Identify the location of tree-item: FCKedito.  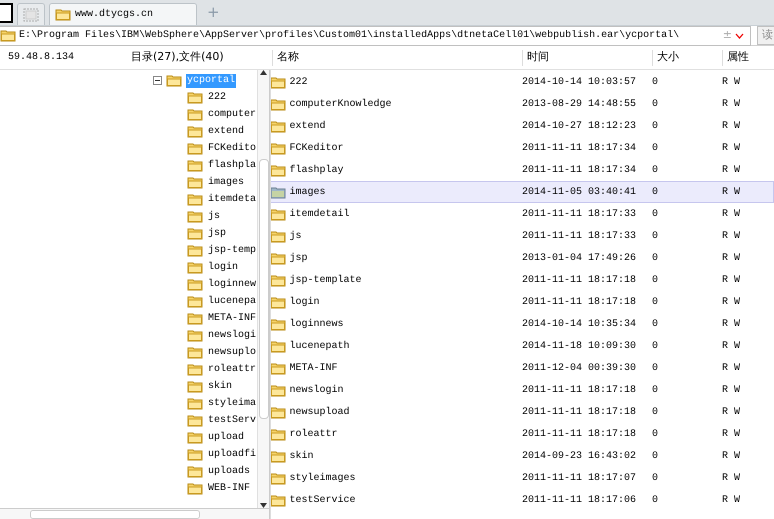
(231, 149).